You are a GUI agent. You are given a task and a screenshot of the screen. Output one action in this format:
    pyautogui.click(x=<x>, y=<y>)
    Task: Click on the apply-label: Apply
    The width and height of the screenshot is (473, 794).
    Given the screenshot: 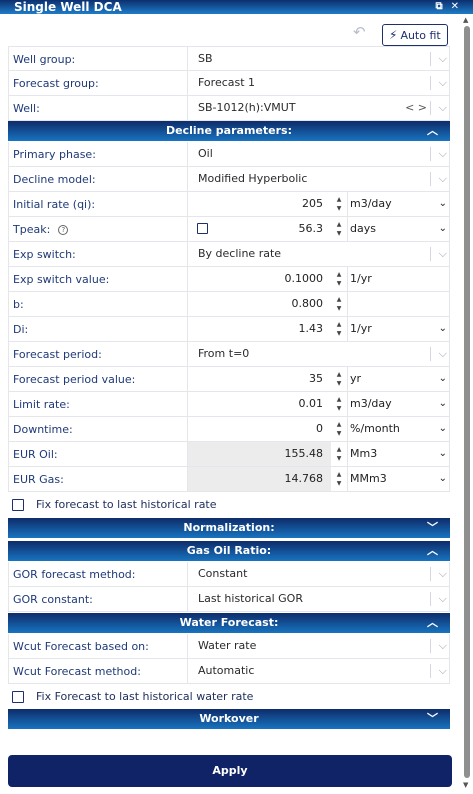 What is the action you would take?
    pyautogui.click(x=230, y=770)
    